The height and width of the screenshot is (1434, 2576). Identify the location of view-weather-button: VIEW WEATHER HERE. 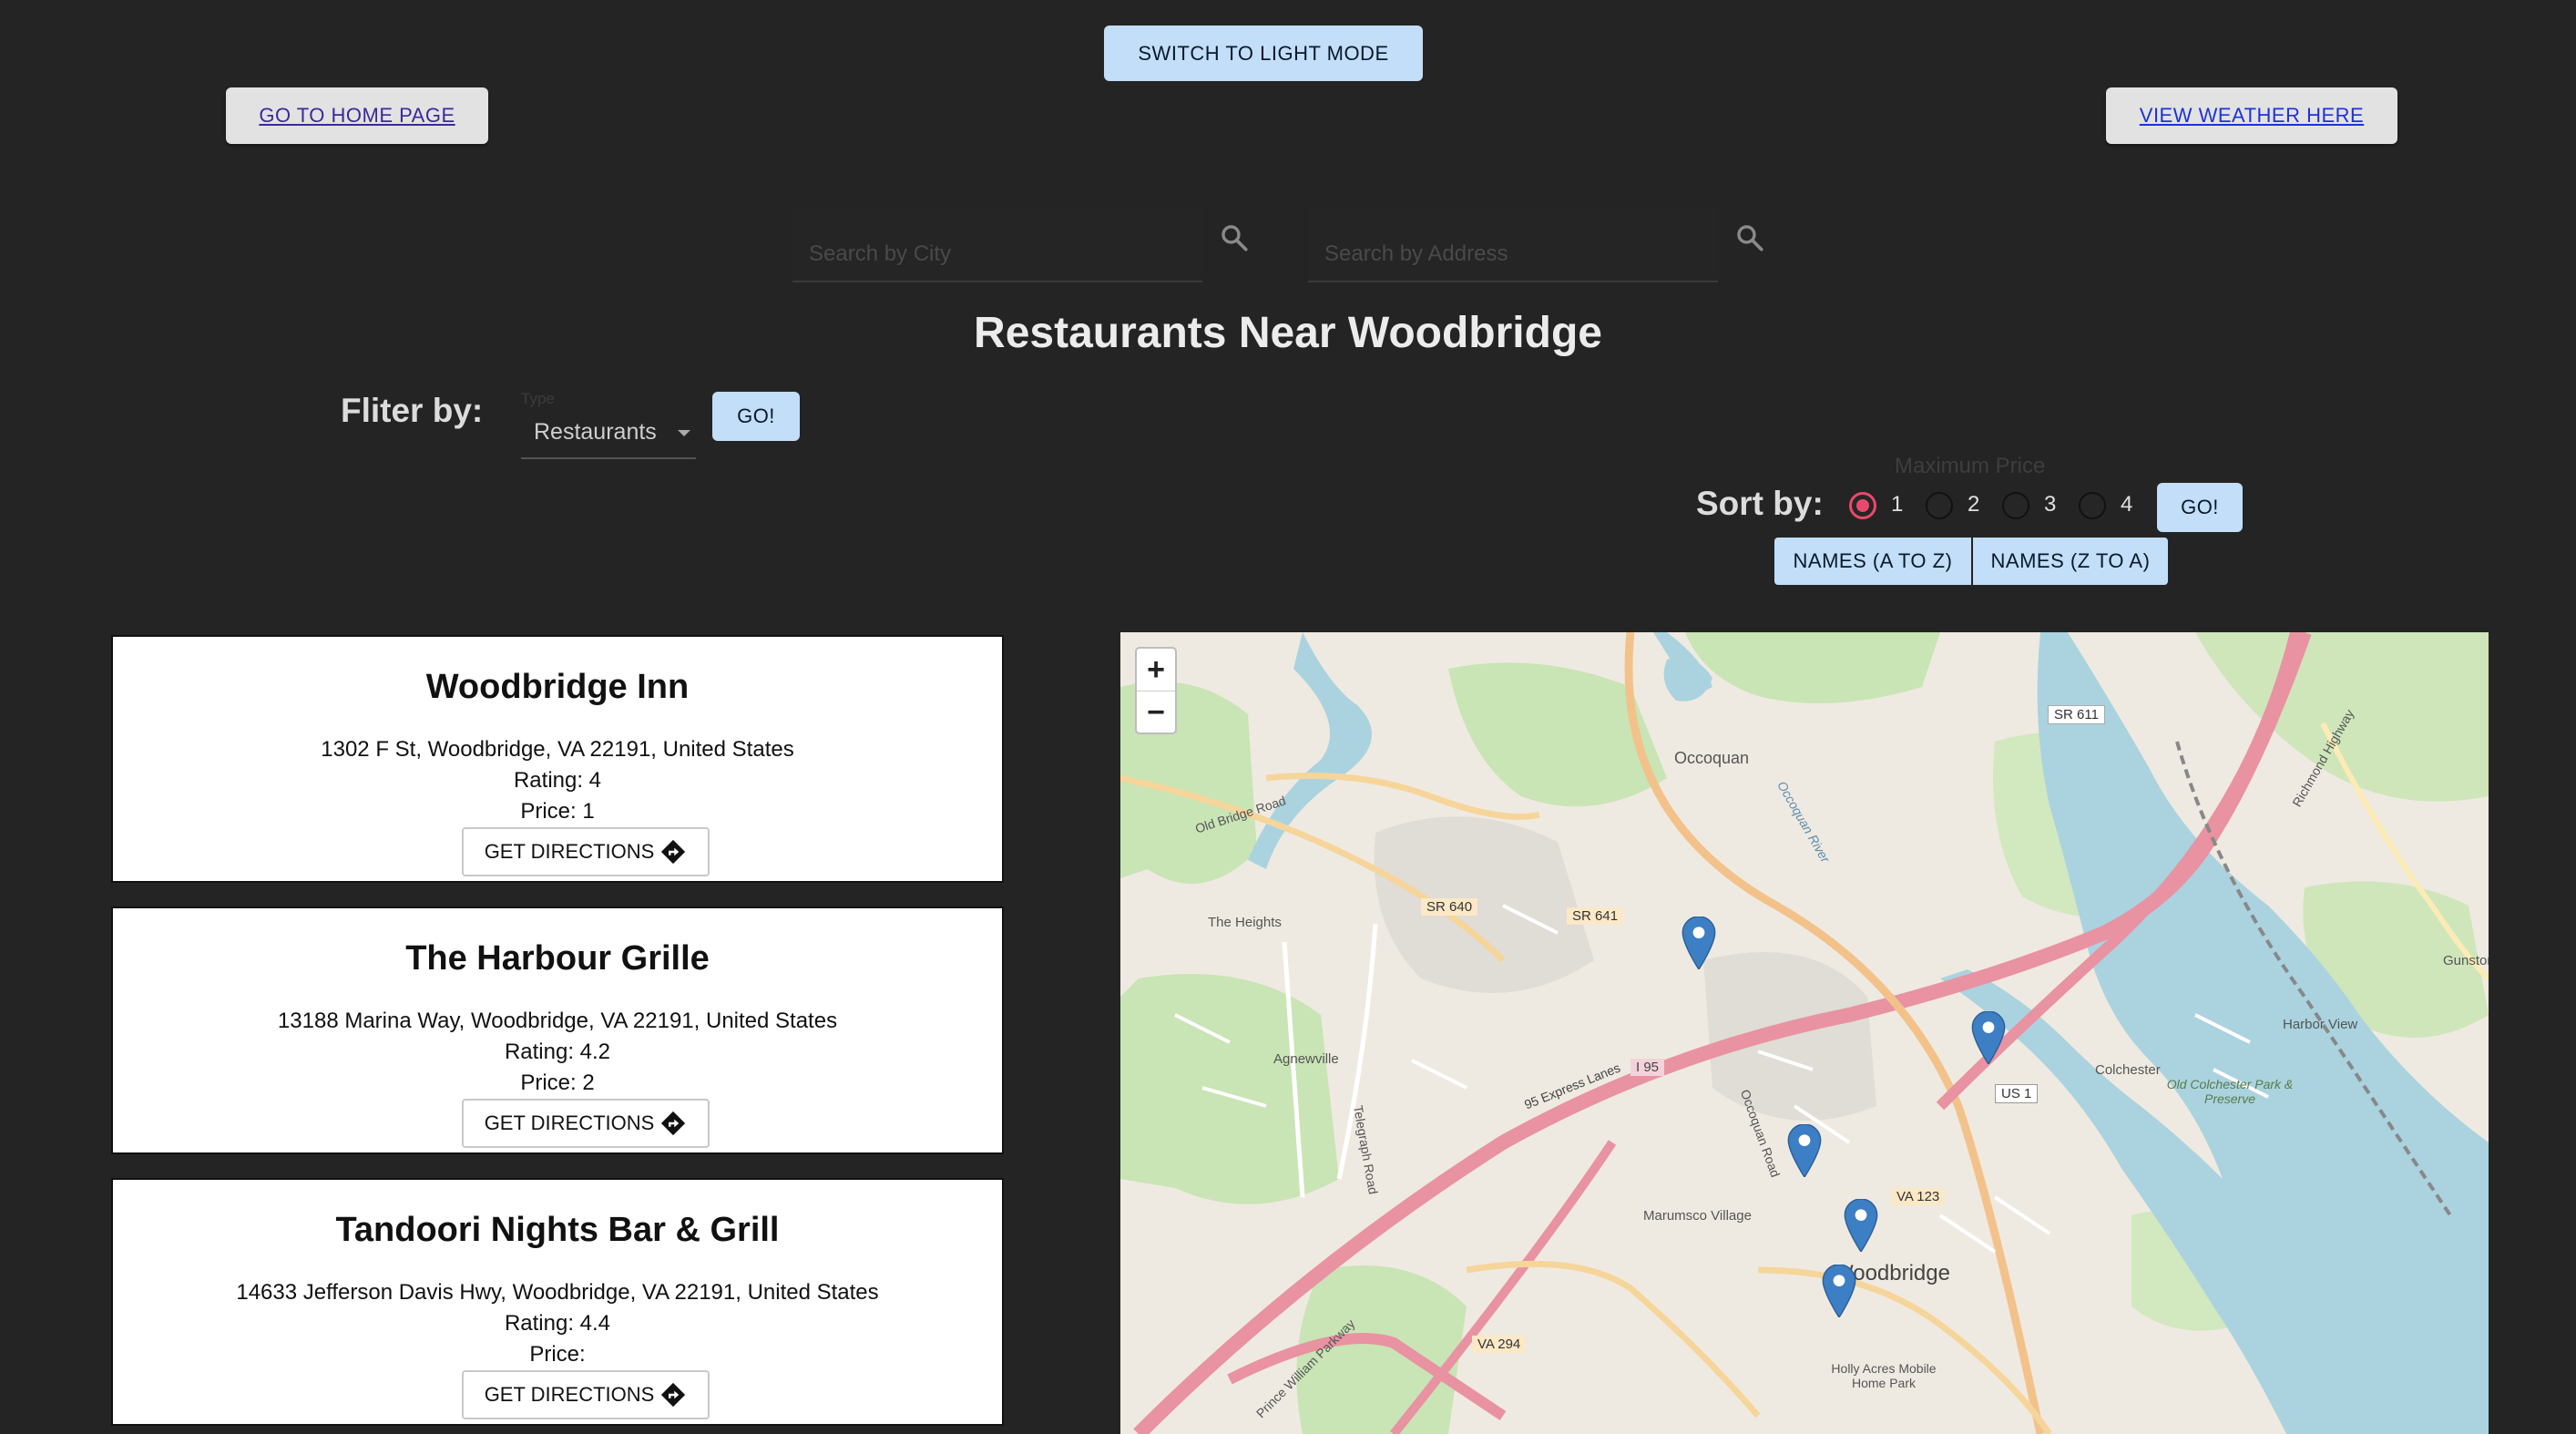
(2251, 115).